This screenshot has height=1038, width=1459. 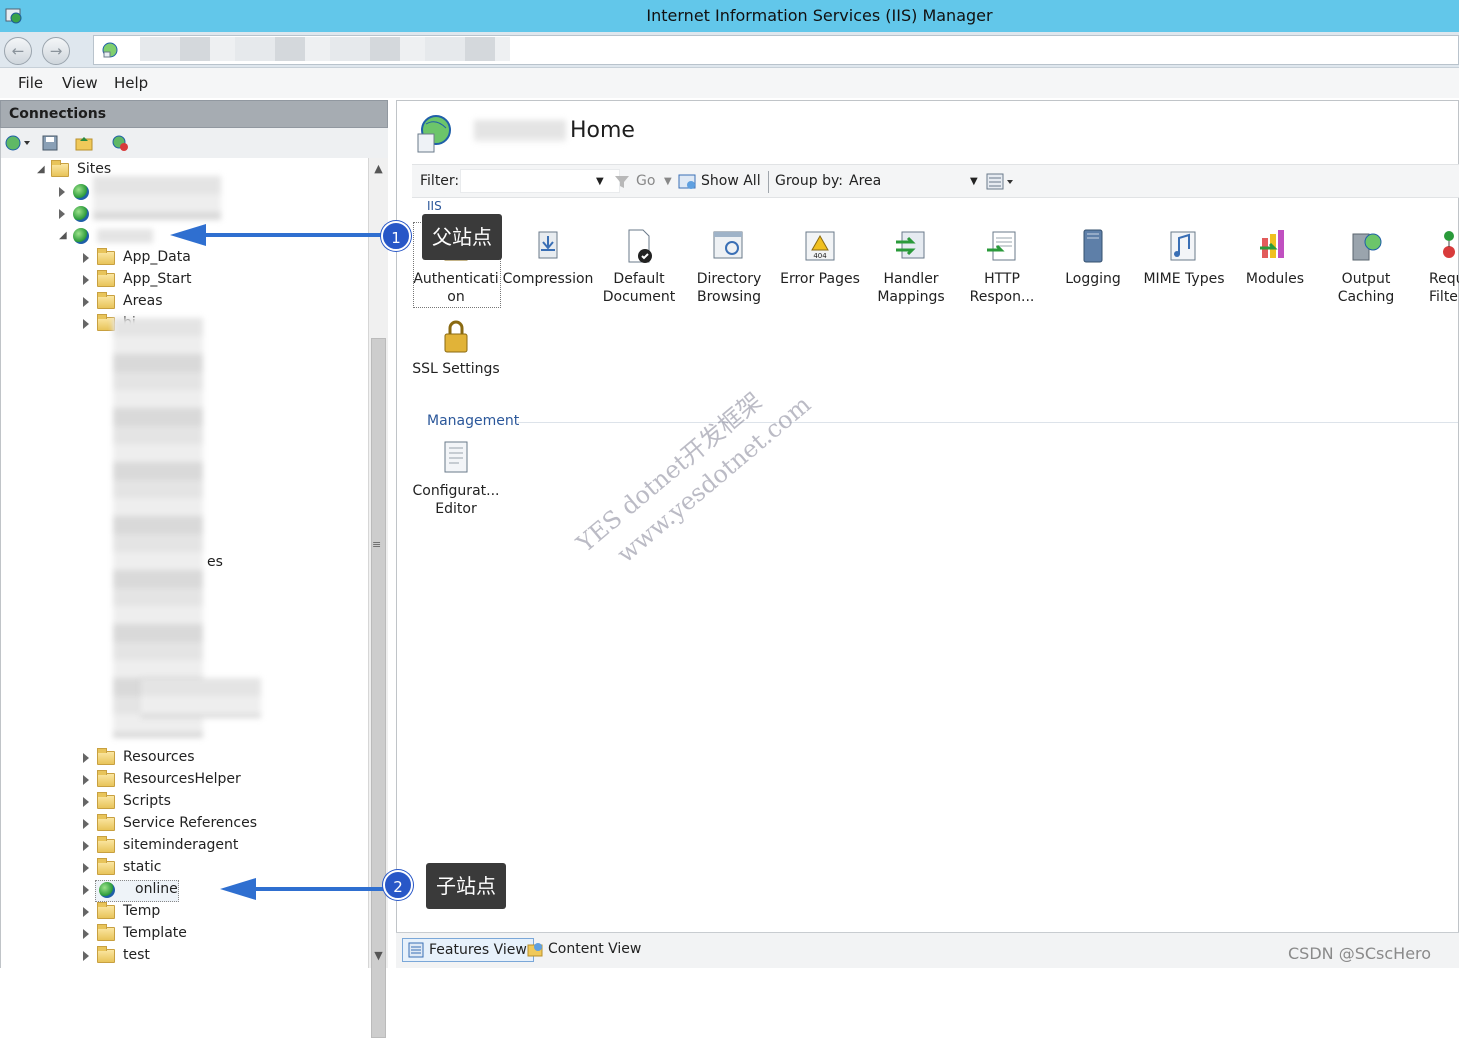 What do you see at coordinates (456, 457) in the screenshot?
I see `configuration-editor-icon` at bounding box center [456, 457].